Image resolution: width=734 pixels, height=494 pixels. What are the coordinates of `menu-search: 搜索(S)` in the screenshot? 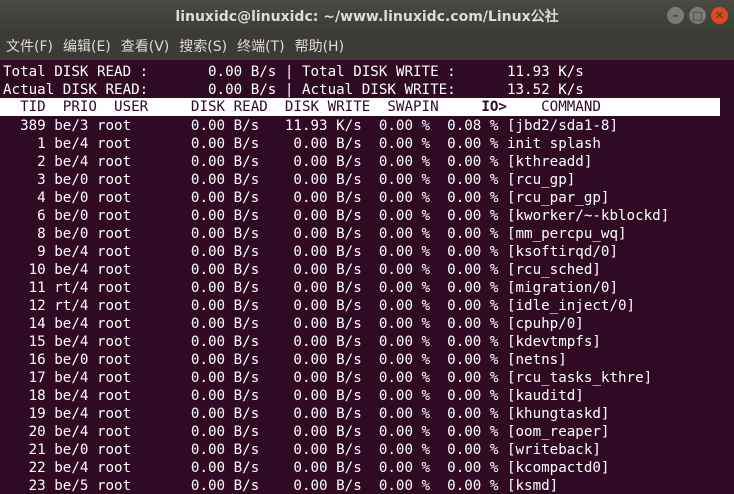 It's located at (203, 46).